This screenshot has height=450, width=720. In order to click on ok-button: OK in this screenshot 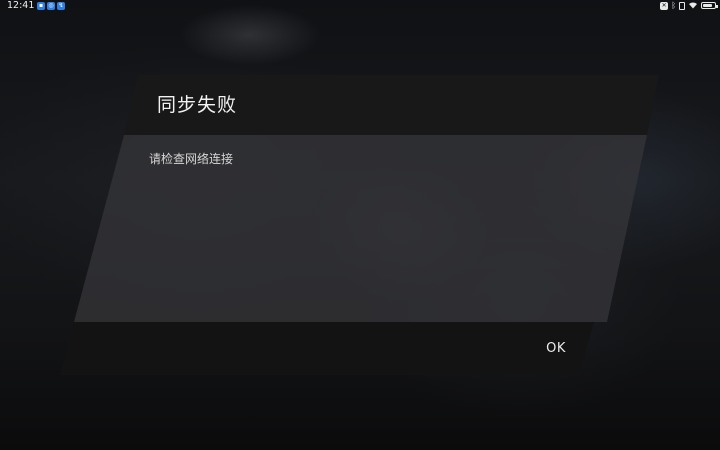, I will do `click(556, 349)`.